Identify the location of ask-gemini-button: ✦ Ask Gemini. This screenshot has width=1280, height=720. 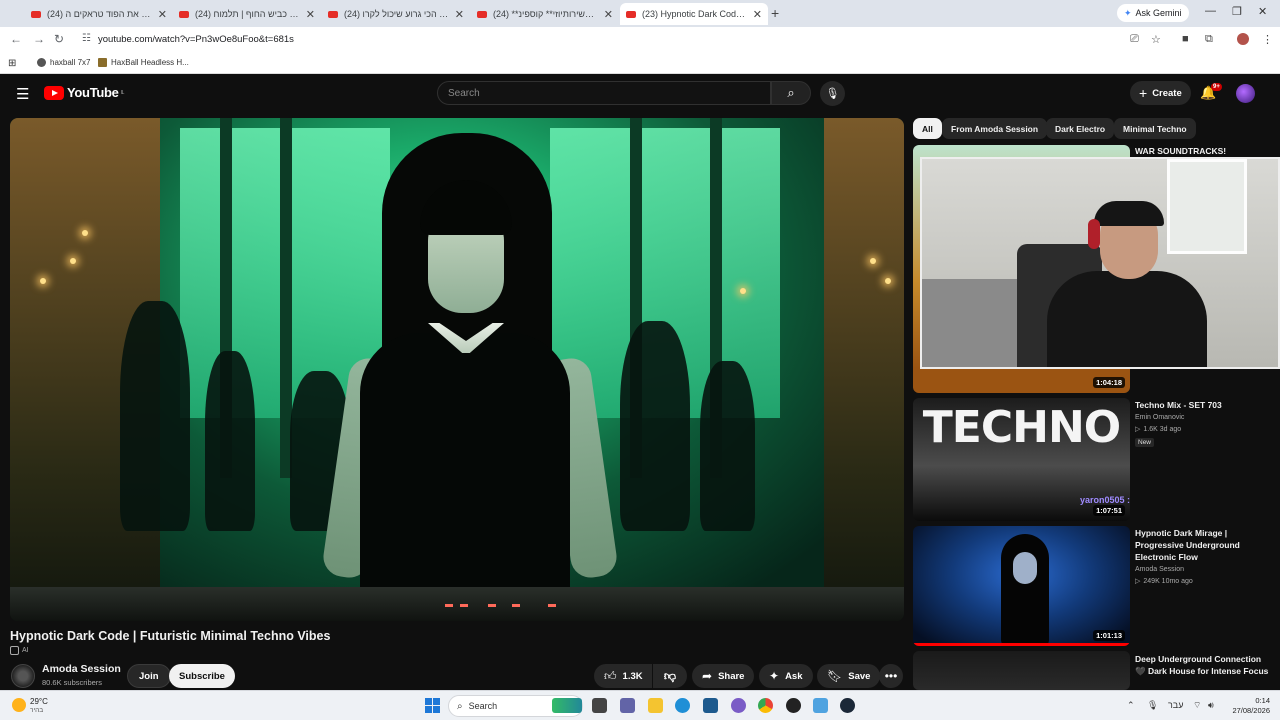
(1153, 13).